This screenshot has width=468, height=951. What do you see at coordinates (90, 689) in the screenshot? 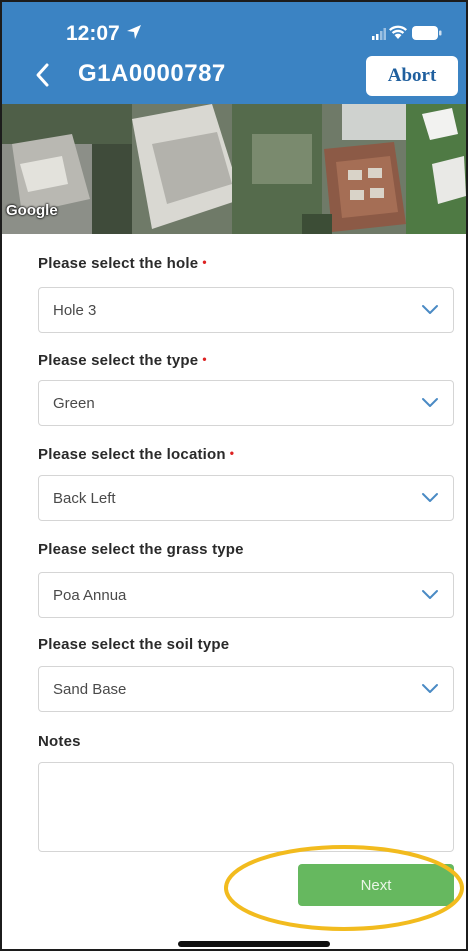
I see `soil-type-select-value: Sand Base` at bounding box center [90, 689].